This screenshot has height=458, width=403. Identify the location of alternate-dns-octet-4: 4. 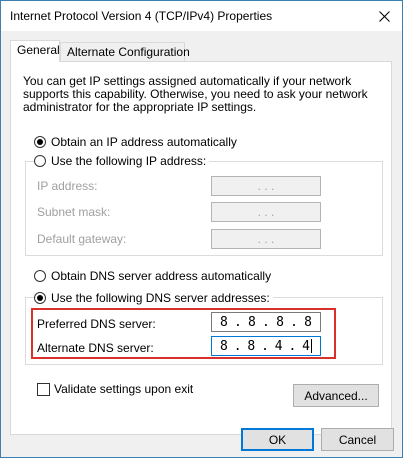
(306, 346).